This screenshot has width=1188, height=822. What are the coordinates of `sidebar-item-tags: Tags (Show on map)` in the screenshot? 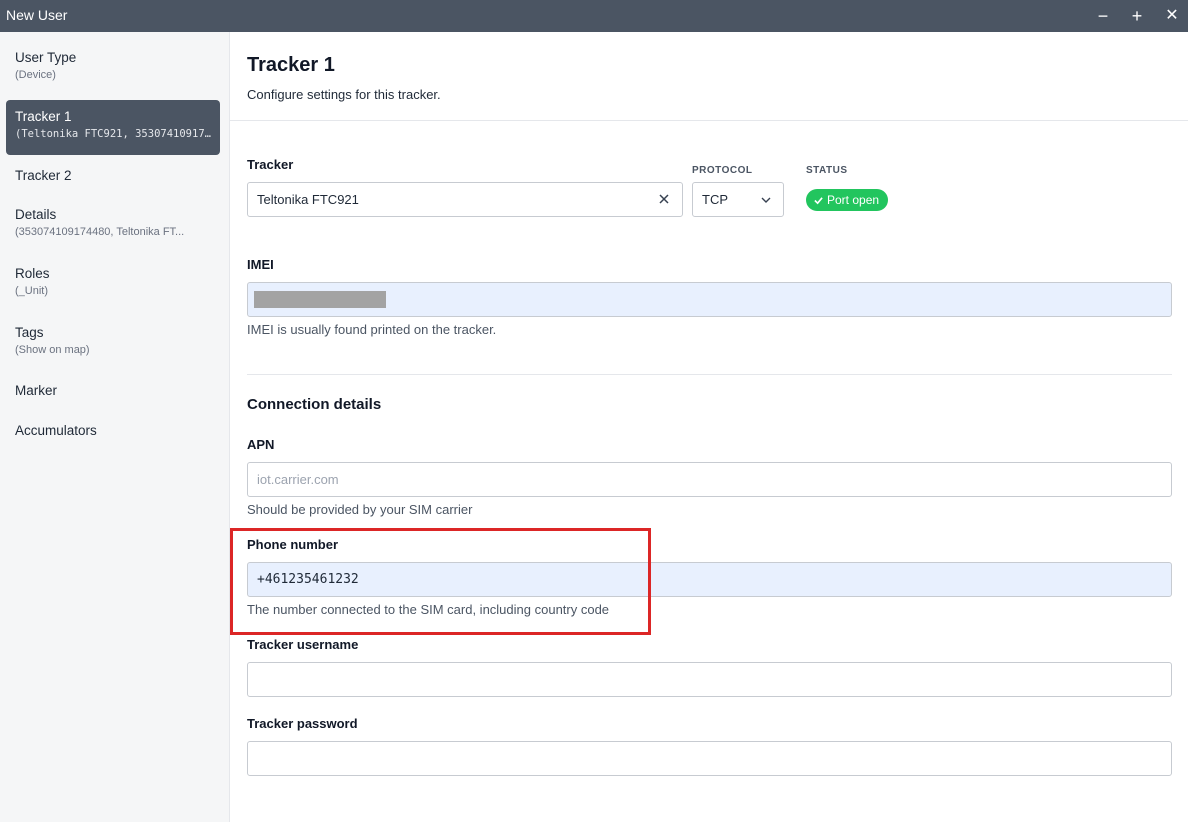 It's located at (113, 340).